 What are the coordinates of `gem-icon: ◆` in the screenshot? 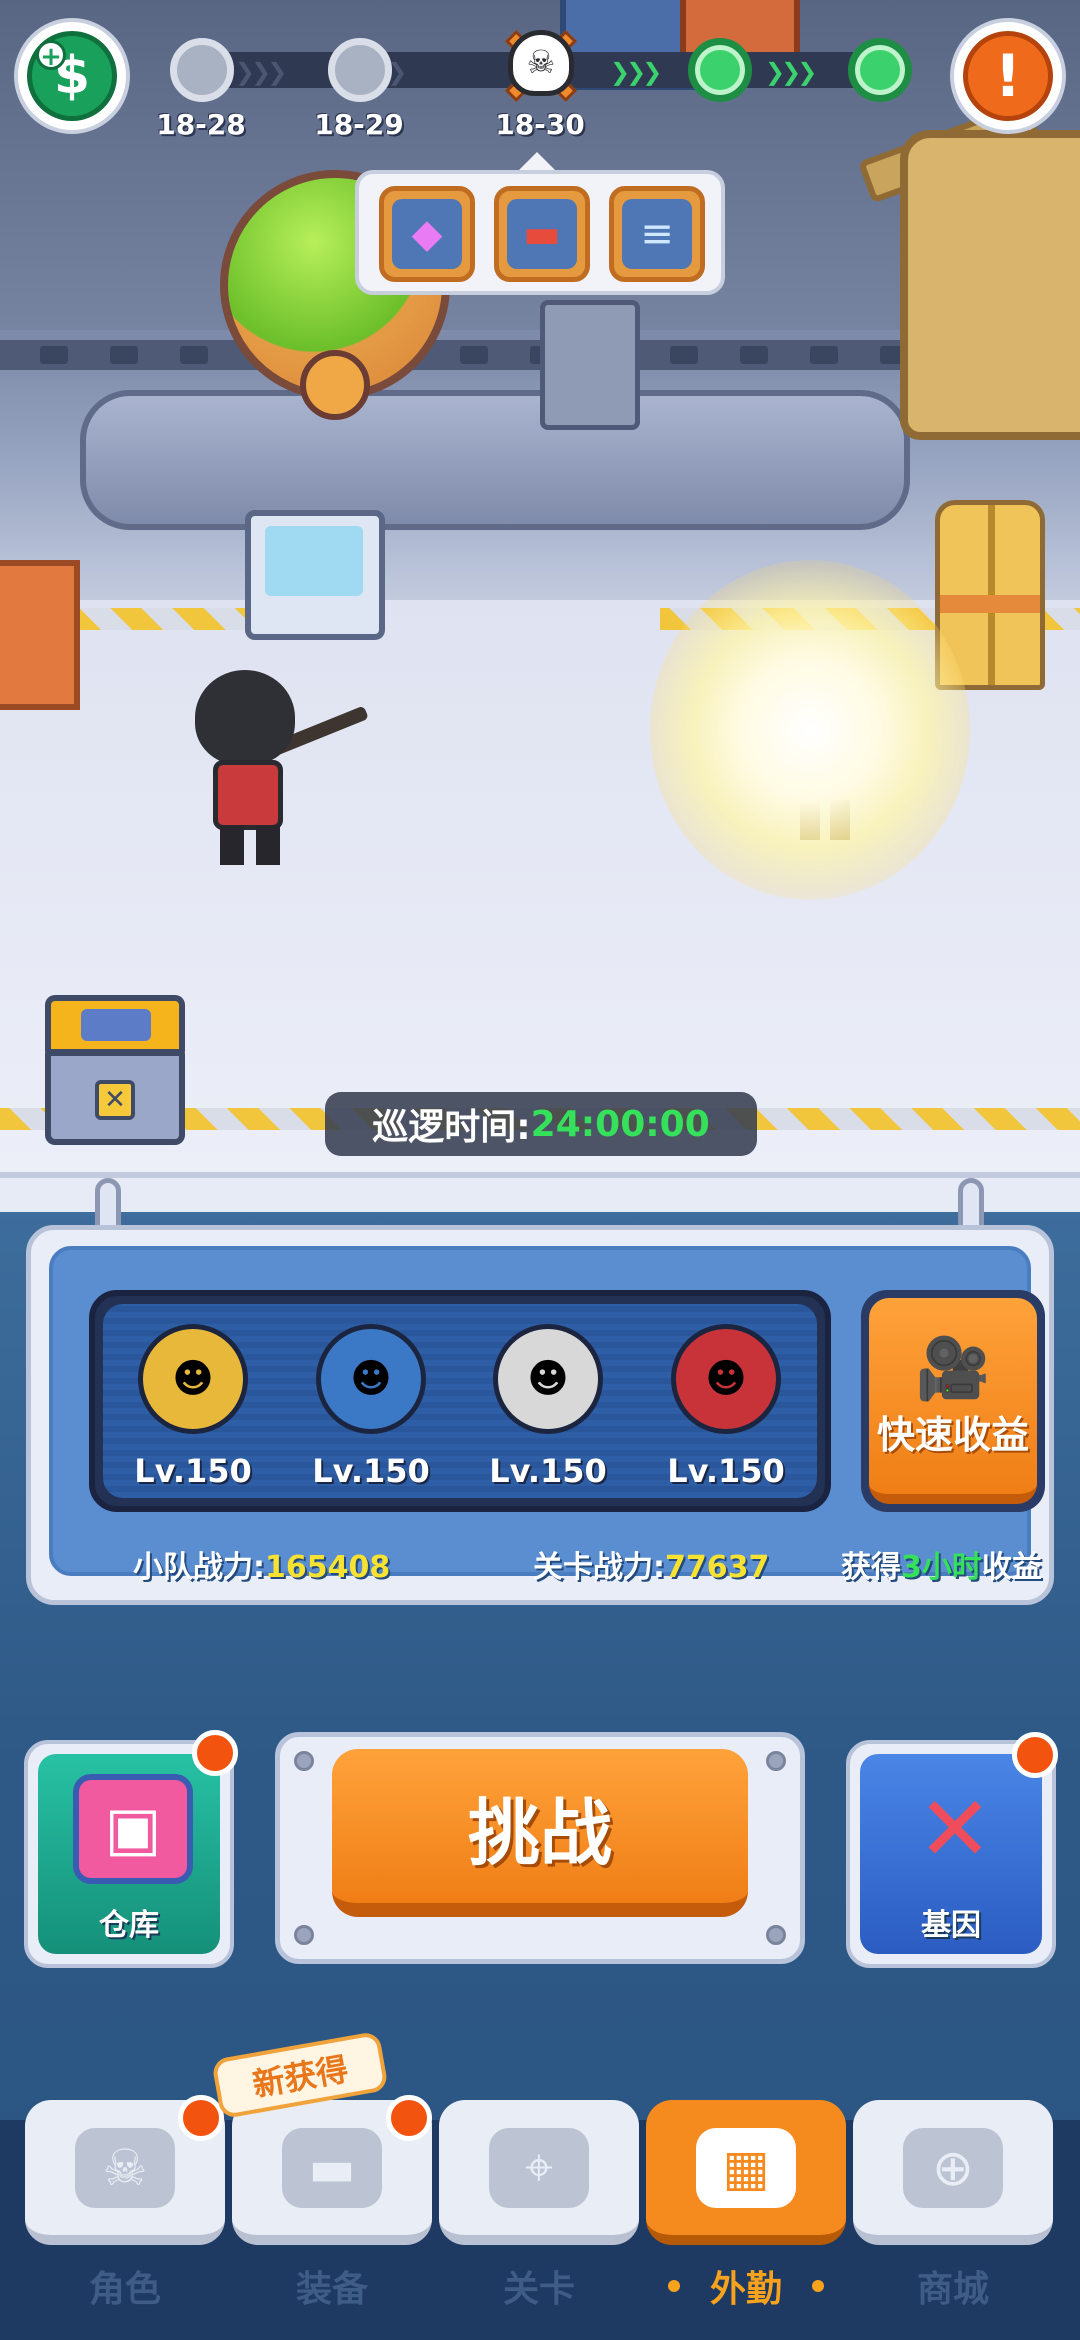 It's located at (427, 234).